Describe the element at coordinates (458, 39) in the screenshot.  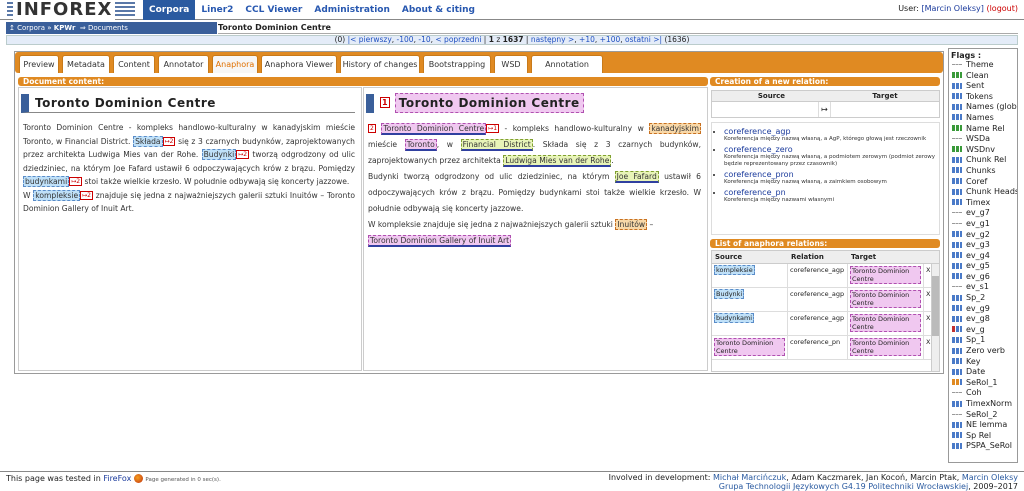
I see `pager-prev: < poprzedni` at that location.